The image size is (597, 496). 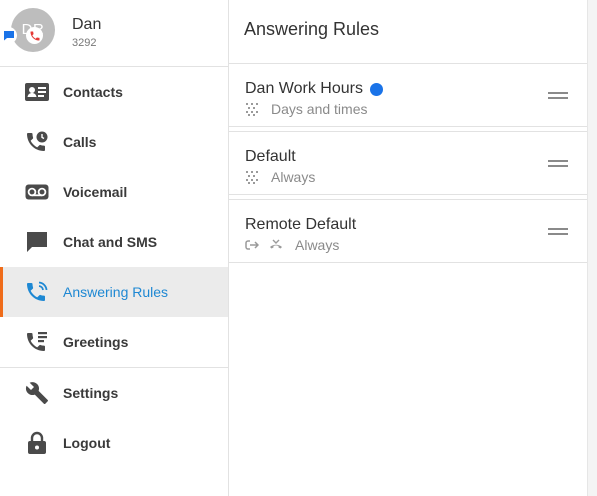 I want to click on list-item: Default Always, so click(x=408, y=163).